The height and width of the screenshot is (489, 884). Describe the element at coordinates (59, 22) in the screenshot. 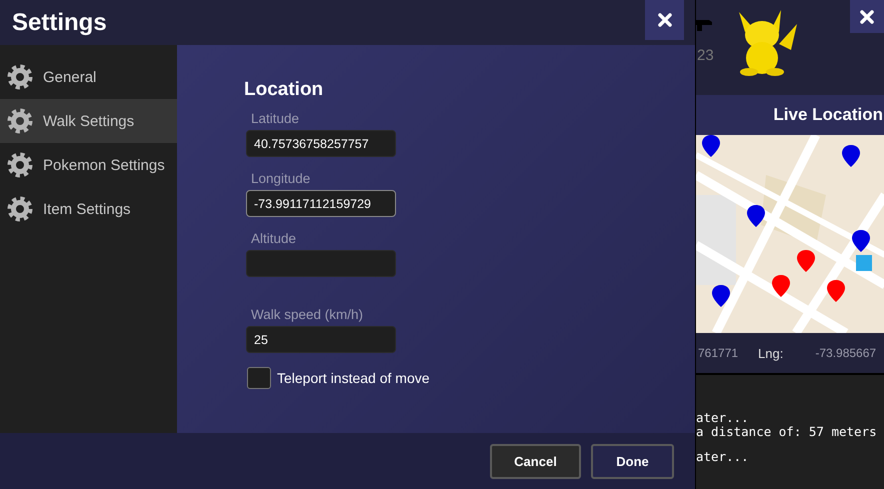

I see `dialog-title: Settings` at that location.